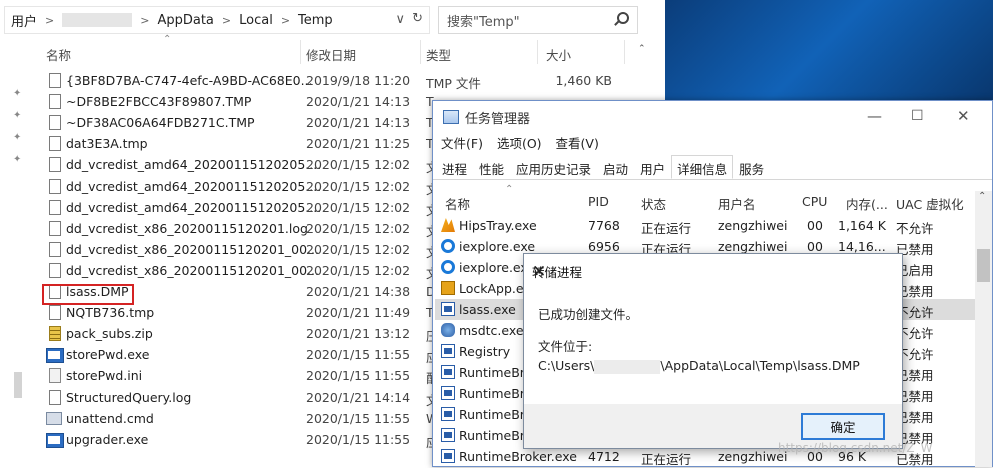 Image resolution: width=993 pixels, height=468 pixels. Describe the element at coordinates (553, 167) in the screenshot. I see `tab-app-history: 应用历史记录` at that location.